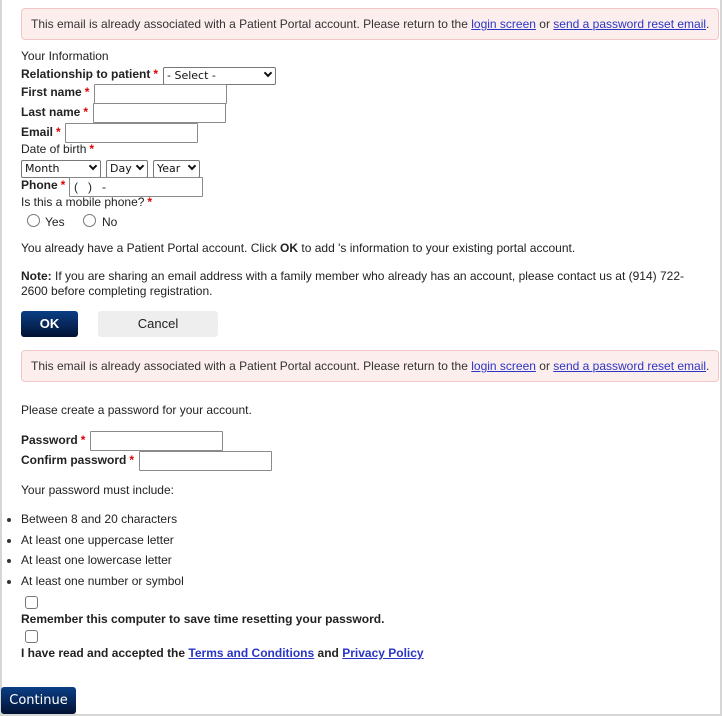  Describe the element at coordinates (251, 653) in the screenshot. I see `terms-link: Terms and Conditions` at that location.